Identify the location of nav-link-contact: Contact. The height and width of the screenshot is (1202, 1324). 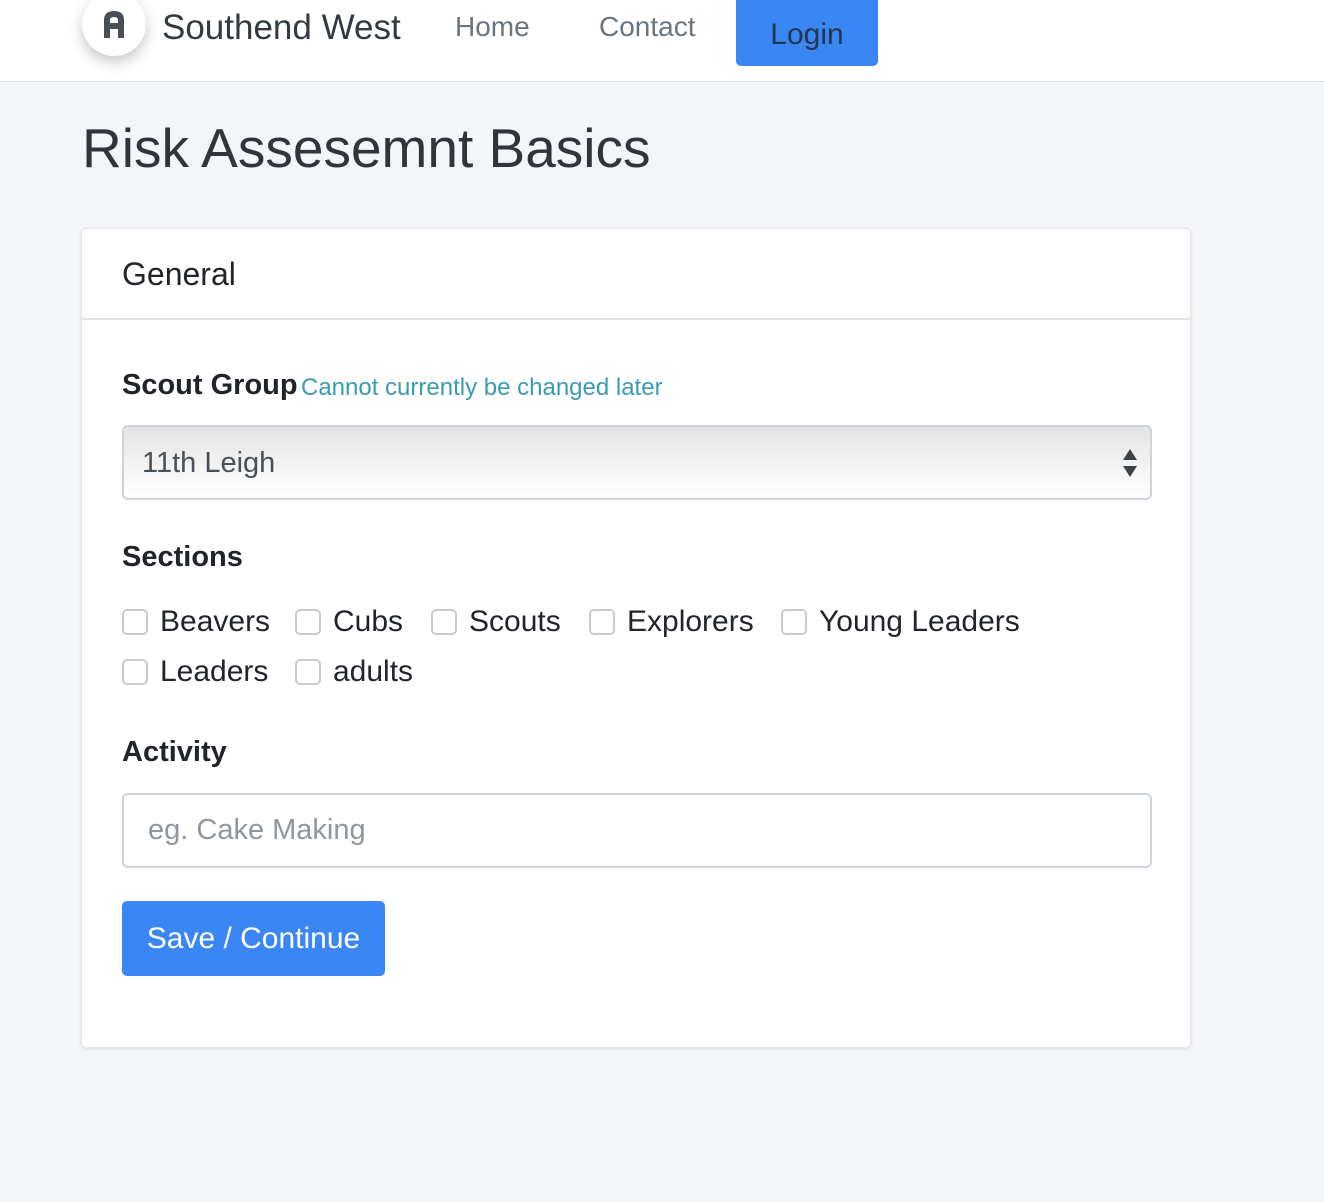
(647, 27).